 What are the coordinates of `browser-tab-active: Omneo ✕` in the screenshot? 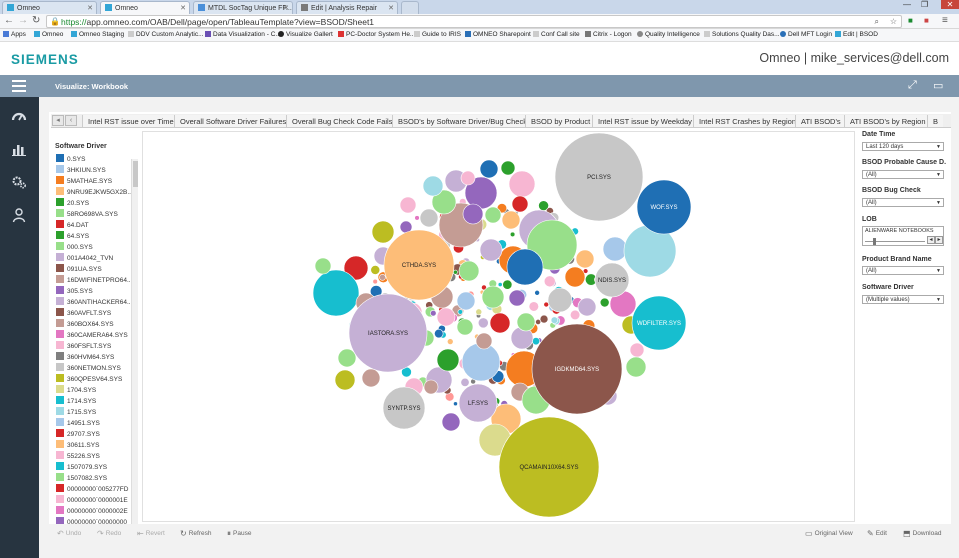 It's located at (145, 7).